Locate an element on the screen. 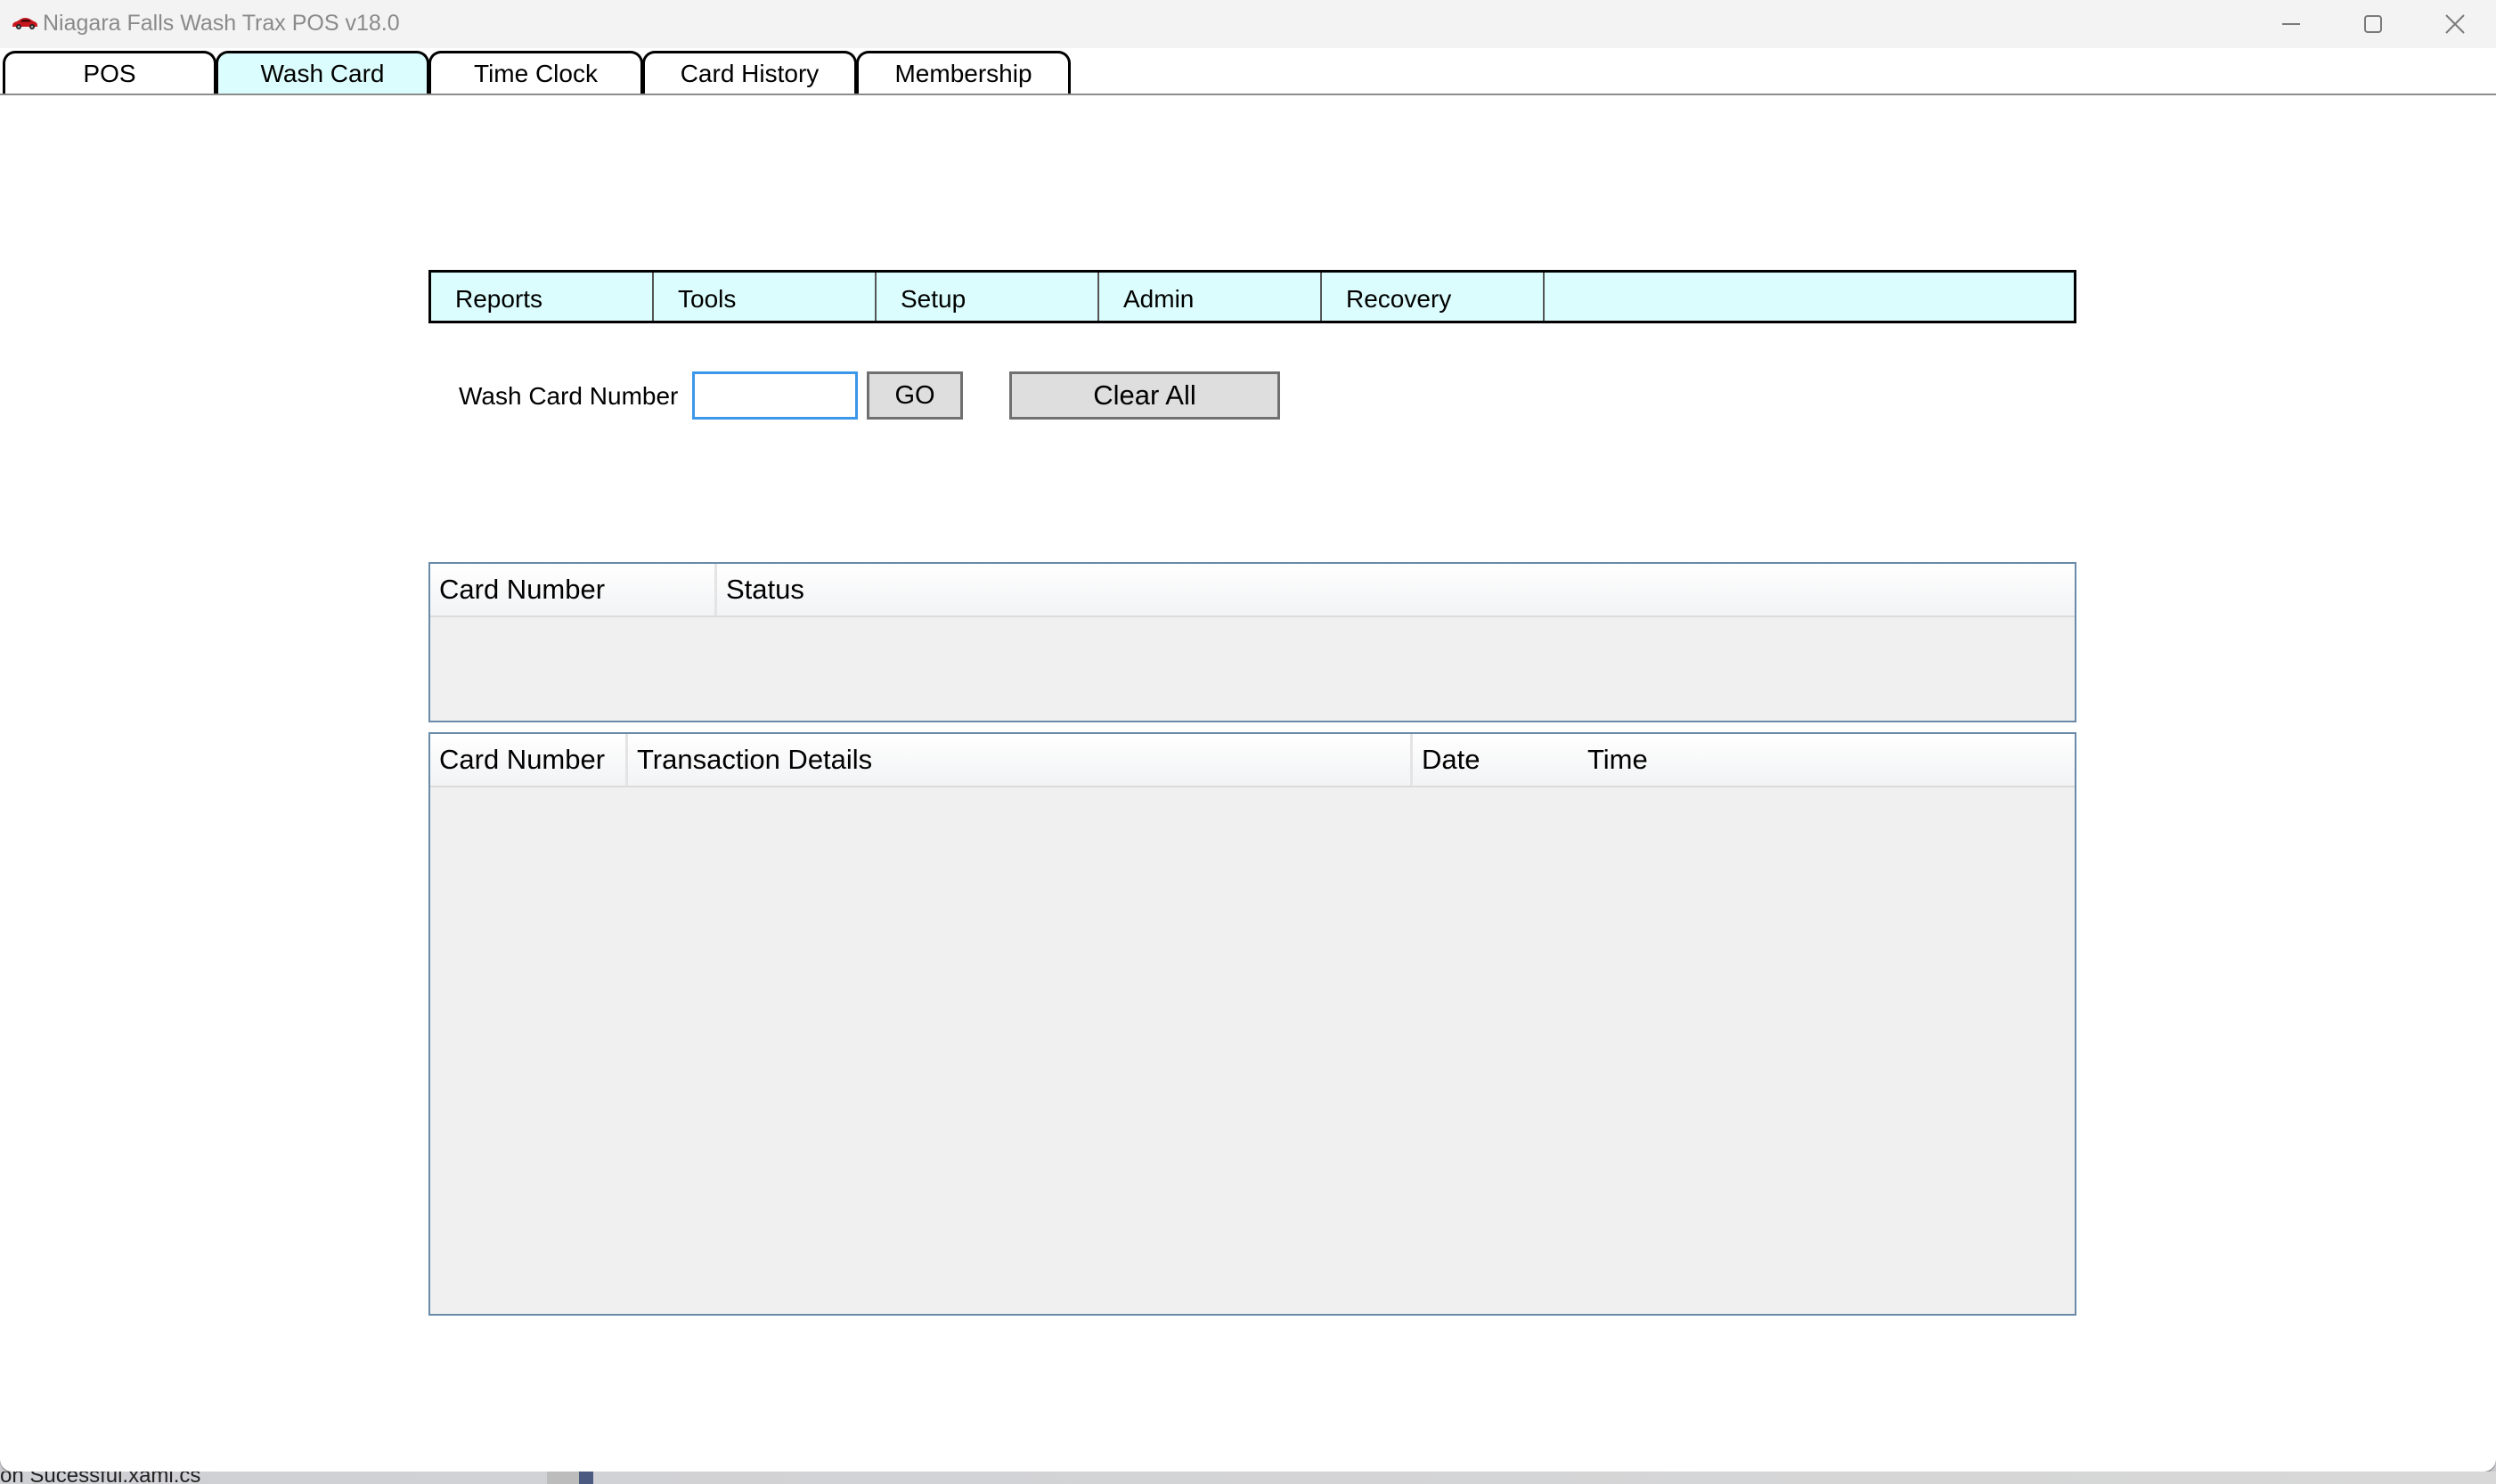 This screenshot has height=1484, width=2496. close-icon is located at coordinates (2455, 24).